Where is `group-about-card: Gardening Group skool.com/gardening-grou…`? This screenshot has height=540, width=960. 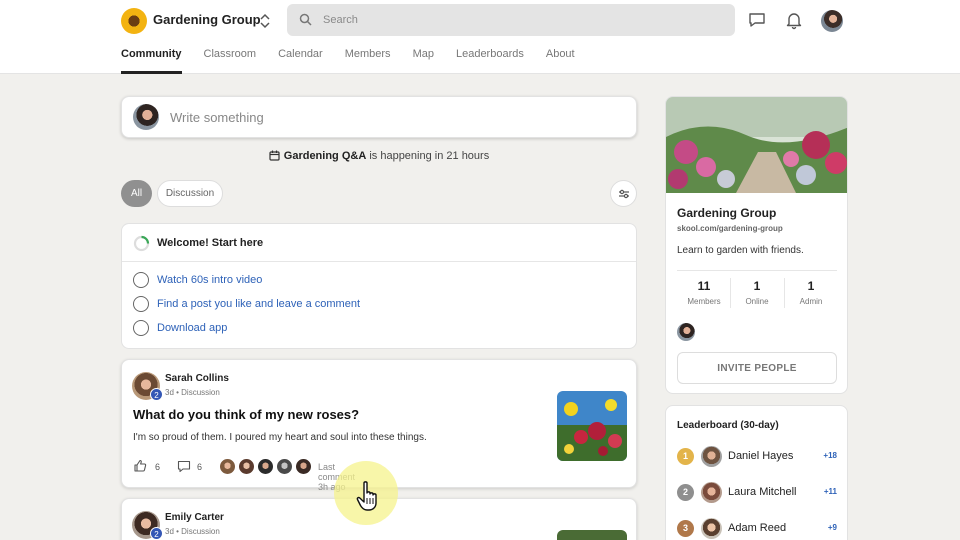
group-about-card: Gardening Group skool.com/gardening-grou… is located at coordinates (756, 245).